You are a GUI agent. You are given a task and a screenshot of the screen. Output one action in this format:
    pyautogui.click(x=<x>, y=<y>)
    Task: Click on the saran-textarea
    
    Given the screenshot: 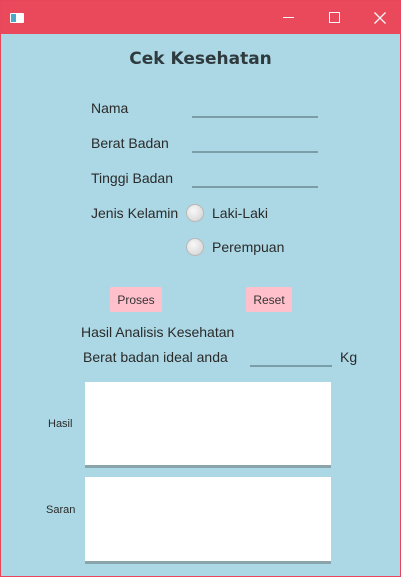 What is the action you would take?
    pyautogui.click(x=208, y=520)
    